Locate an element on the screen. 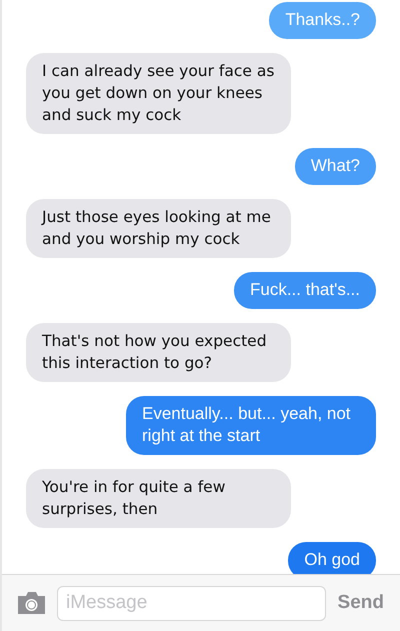  received-message: That's not how you expected this interaction to go? is located at coordinates (158, 352).